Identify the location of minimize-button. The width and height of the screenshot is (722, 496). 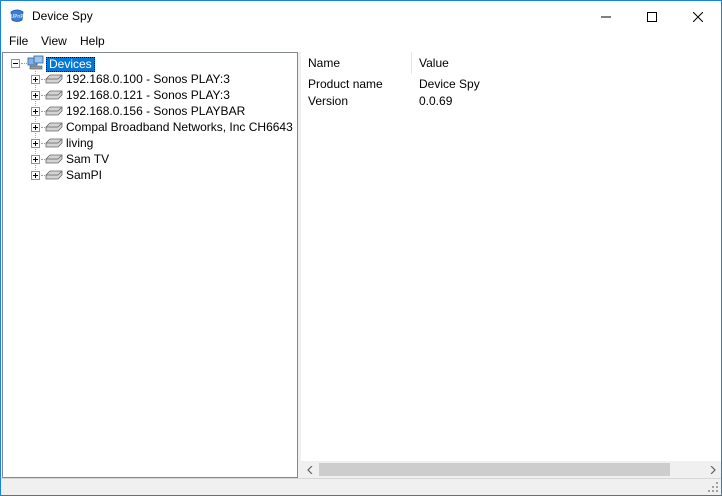
(606, 16).